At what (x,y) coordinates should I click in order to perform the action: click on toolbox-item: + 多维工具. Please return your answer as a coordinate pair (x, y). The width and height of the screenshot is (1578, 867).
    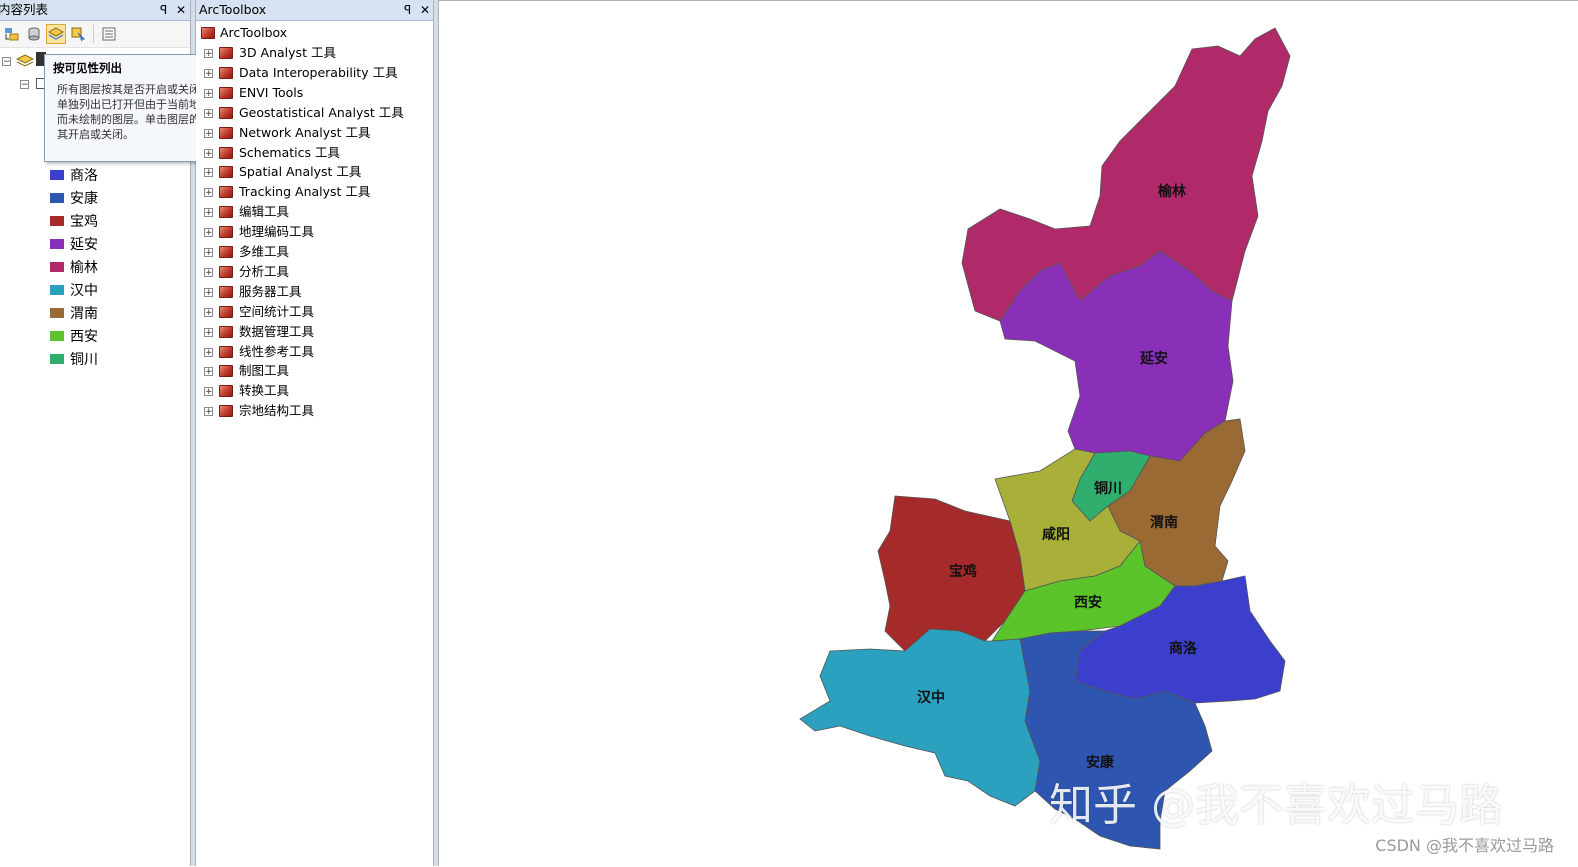
    Looking at the image, I should click on (314, 252).